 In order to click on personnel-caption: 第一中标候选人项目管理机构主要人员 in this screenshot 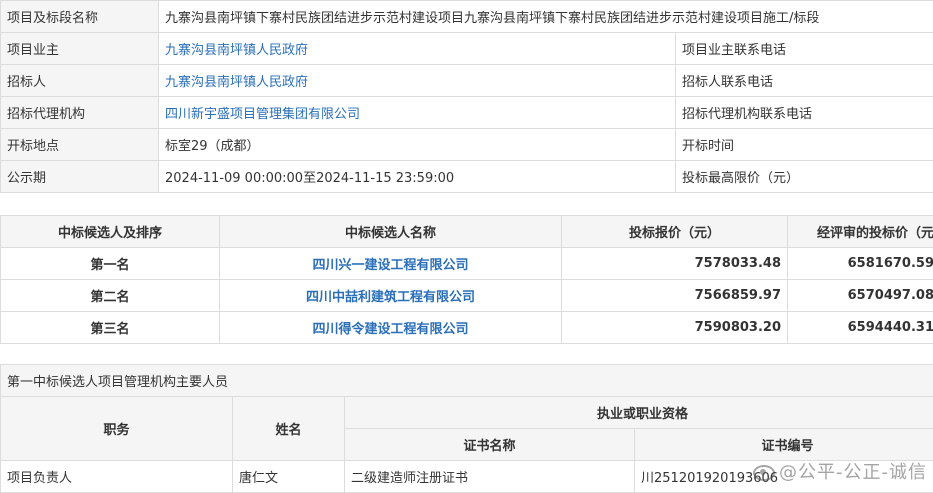, I will do `click(467, 381)`.